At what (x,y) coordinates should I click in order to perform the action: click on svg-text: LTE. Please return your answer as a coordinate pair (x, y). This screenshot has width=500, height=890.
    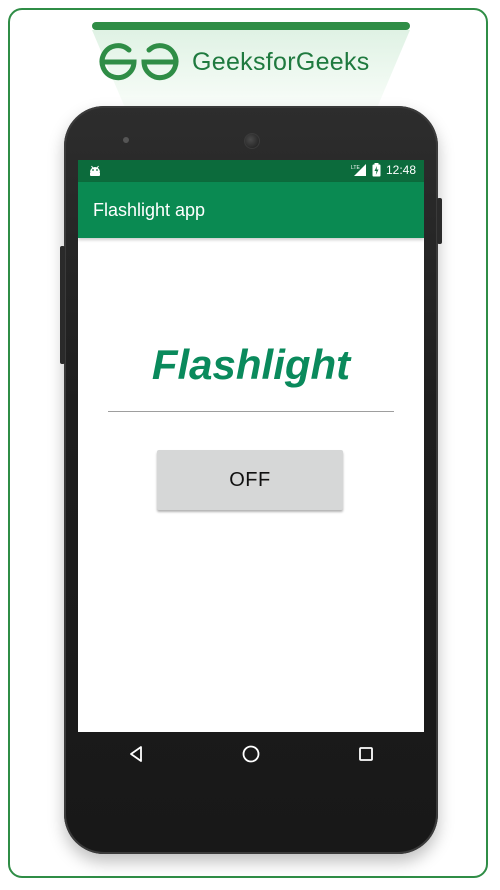
    Looking at the image, I should click on (355, 168).